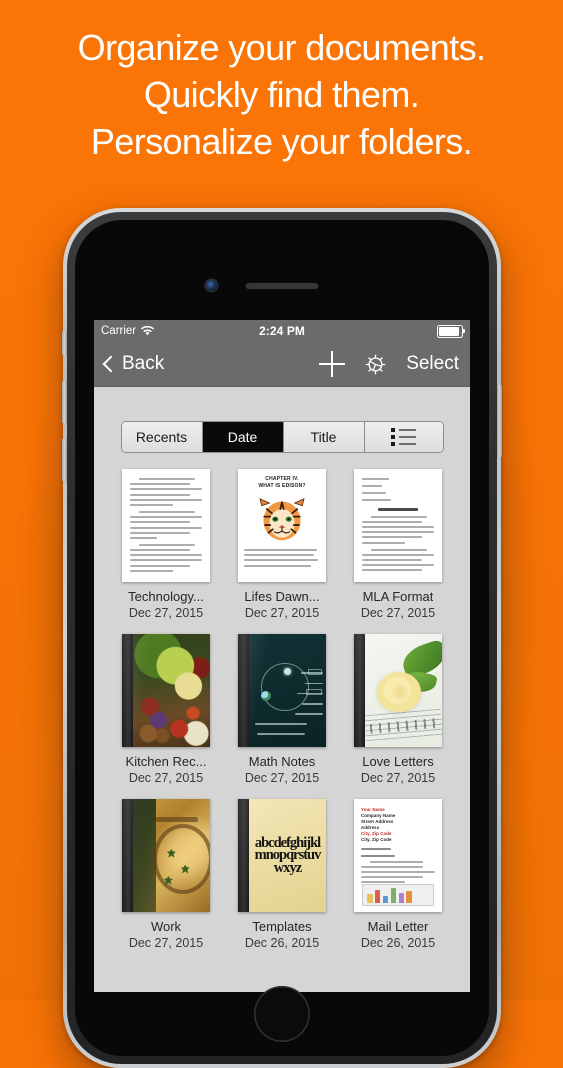 The height and width of the screenshot is (1068, 563). I want to click on document-item: Kitchen Rec... Dec 27, 2015, so click(166, 709).